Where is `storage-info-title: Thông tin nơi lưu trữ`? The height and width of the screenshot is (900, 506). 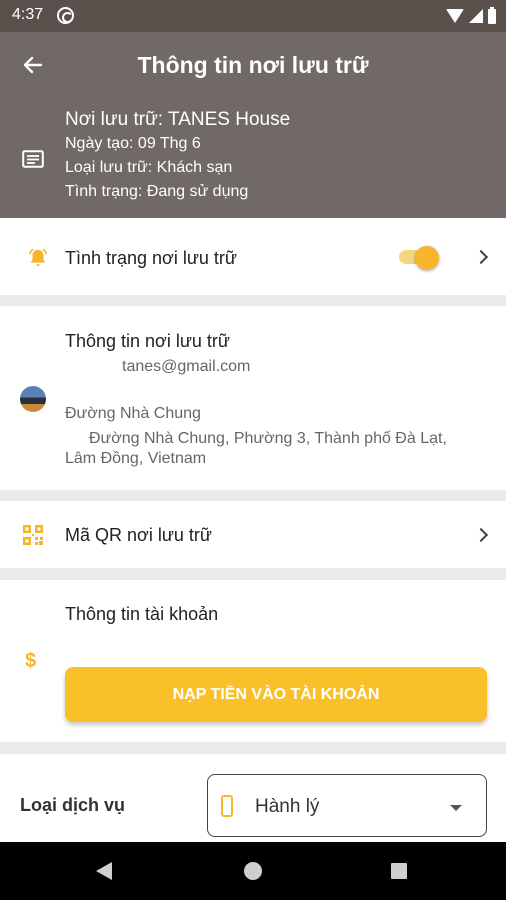
storage-info-title: Thông tin nơi lưu trữ is located at coordinates (147, 341).